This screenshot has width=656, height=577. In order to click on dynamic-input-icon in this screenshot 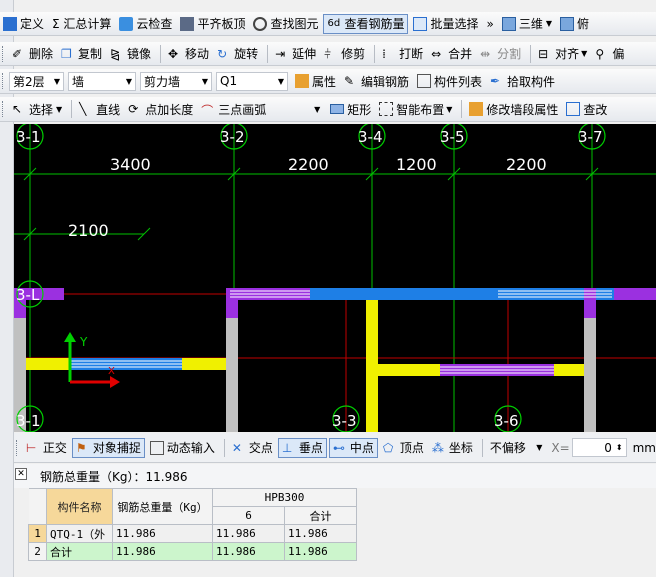, I will do `click(156, 447)`.